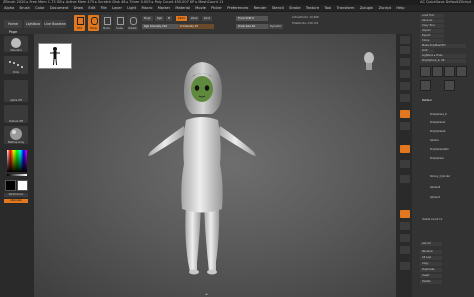  I want to click on subtool-item: Sphere, so click(434, 140).